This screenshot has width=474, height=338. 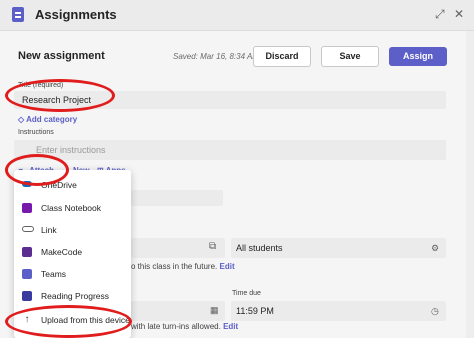 I want to click on discard-button: Discard, so click(x=282, y=56).